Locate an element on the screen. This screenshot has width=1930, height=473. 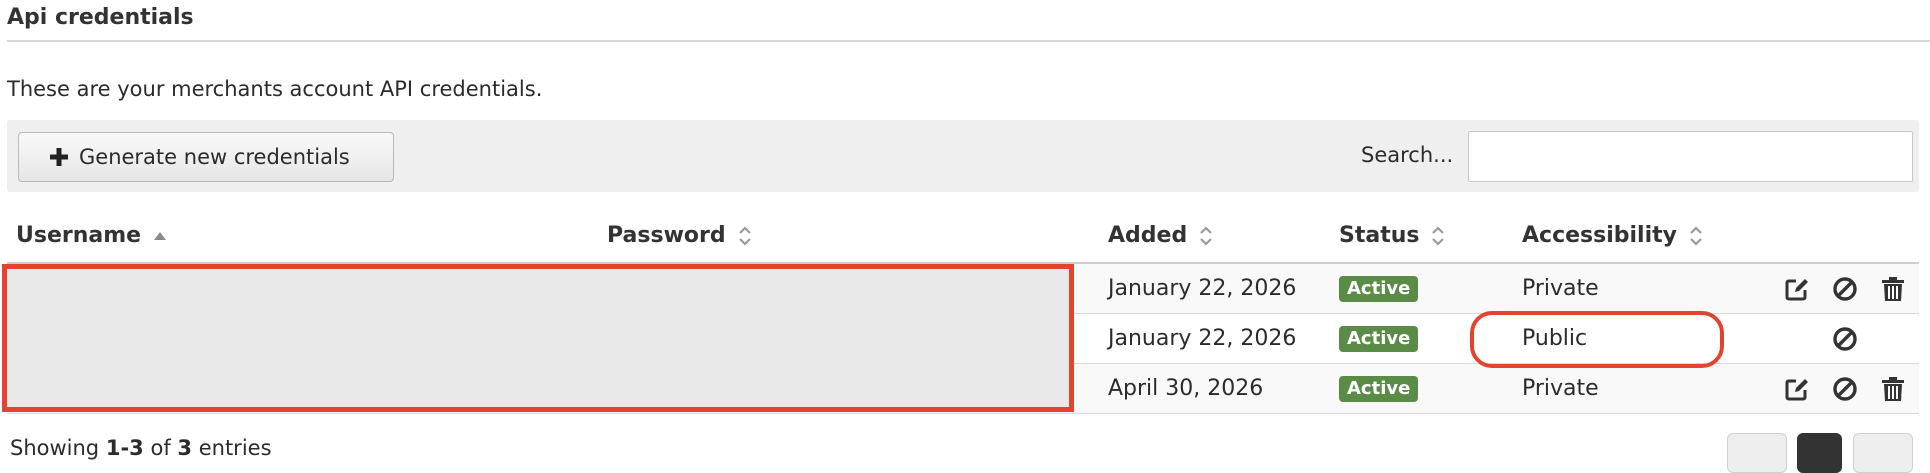
column-header-accessibility-label: Accessibility is located at coordinates (1599, 235).